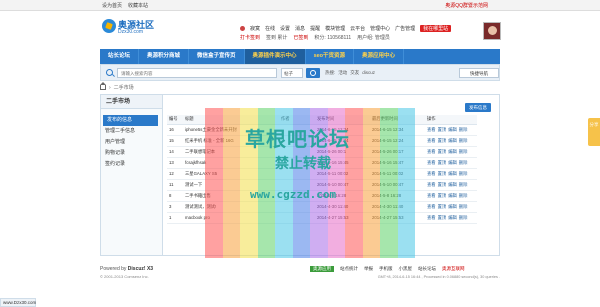 This screenshot has width=600, height=307. What do you see at coordinates (131, 142) in the screenshot?
I see `sidebar-item-users: 用户管理` at bounding box center [131, 142].